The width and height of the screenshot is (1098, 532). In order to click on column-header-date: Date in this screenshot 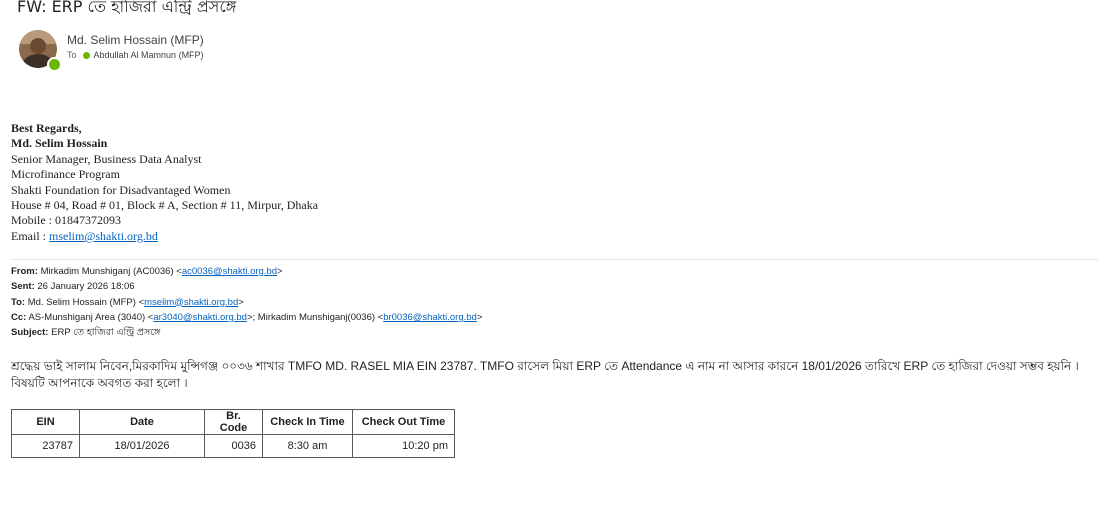, I will do `click(142, 422)`.